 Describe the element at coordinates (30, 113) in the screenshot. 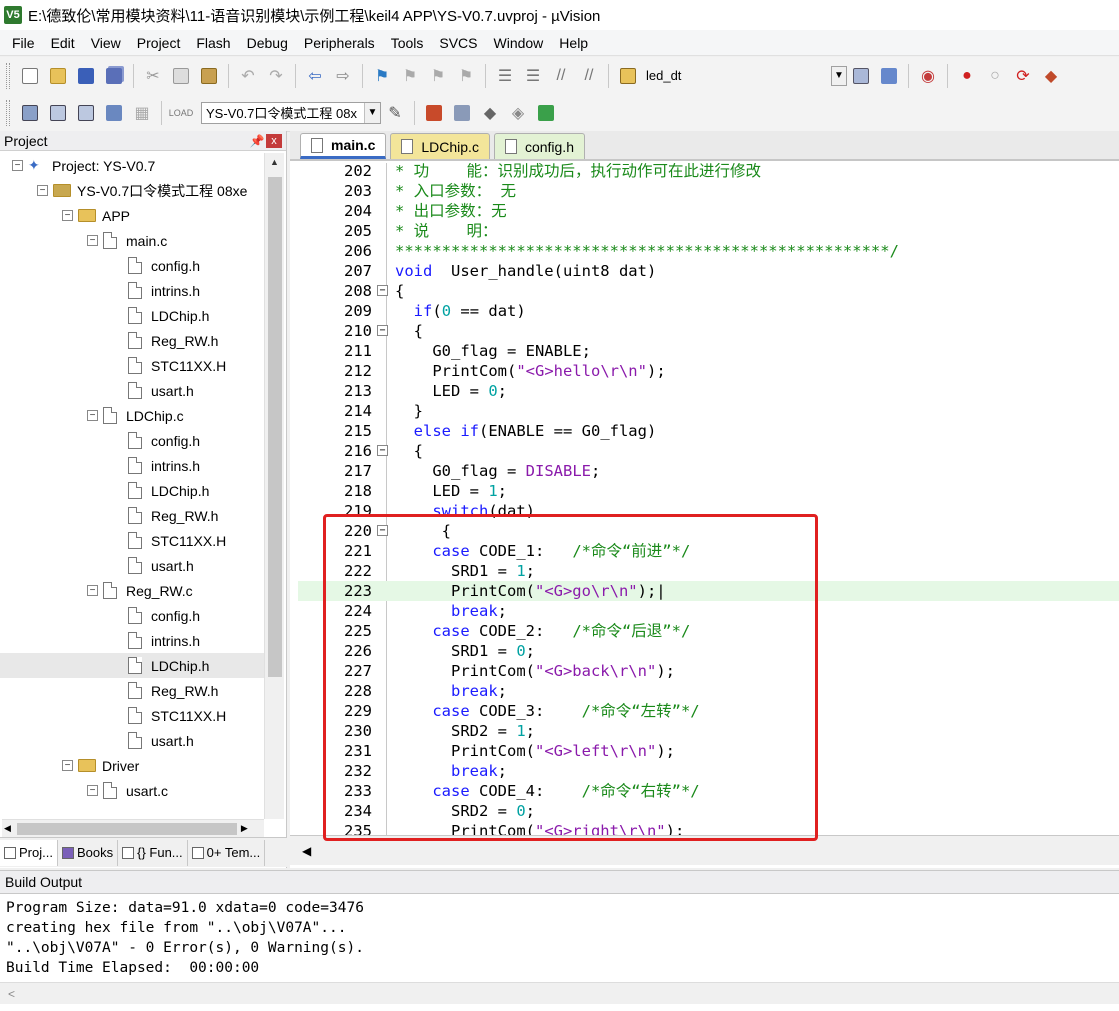

I see `translate-icon` at that location.